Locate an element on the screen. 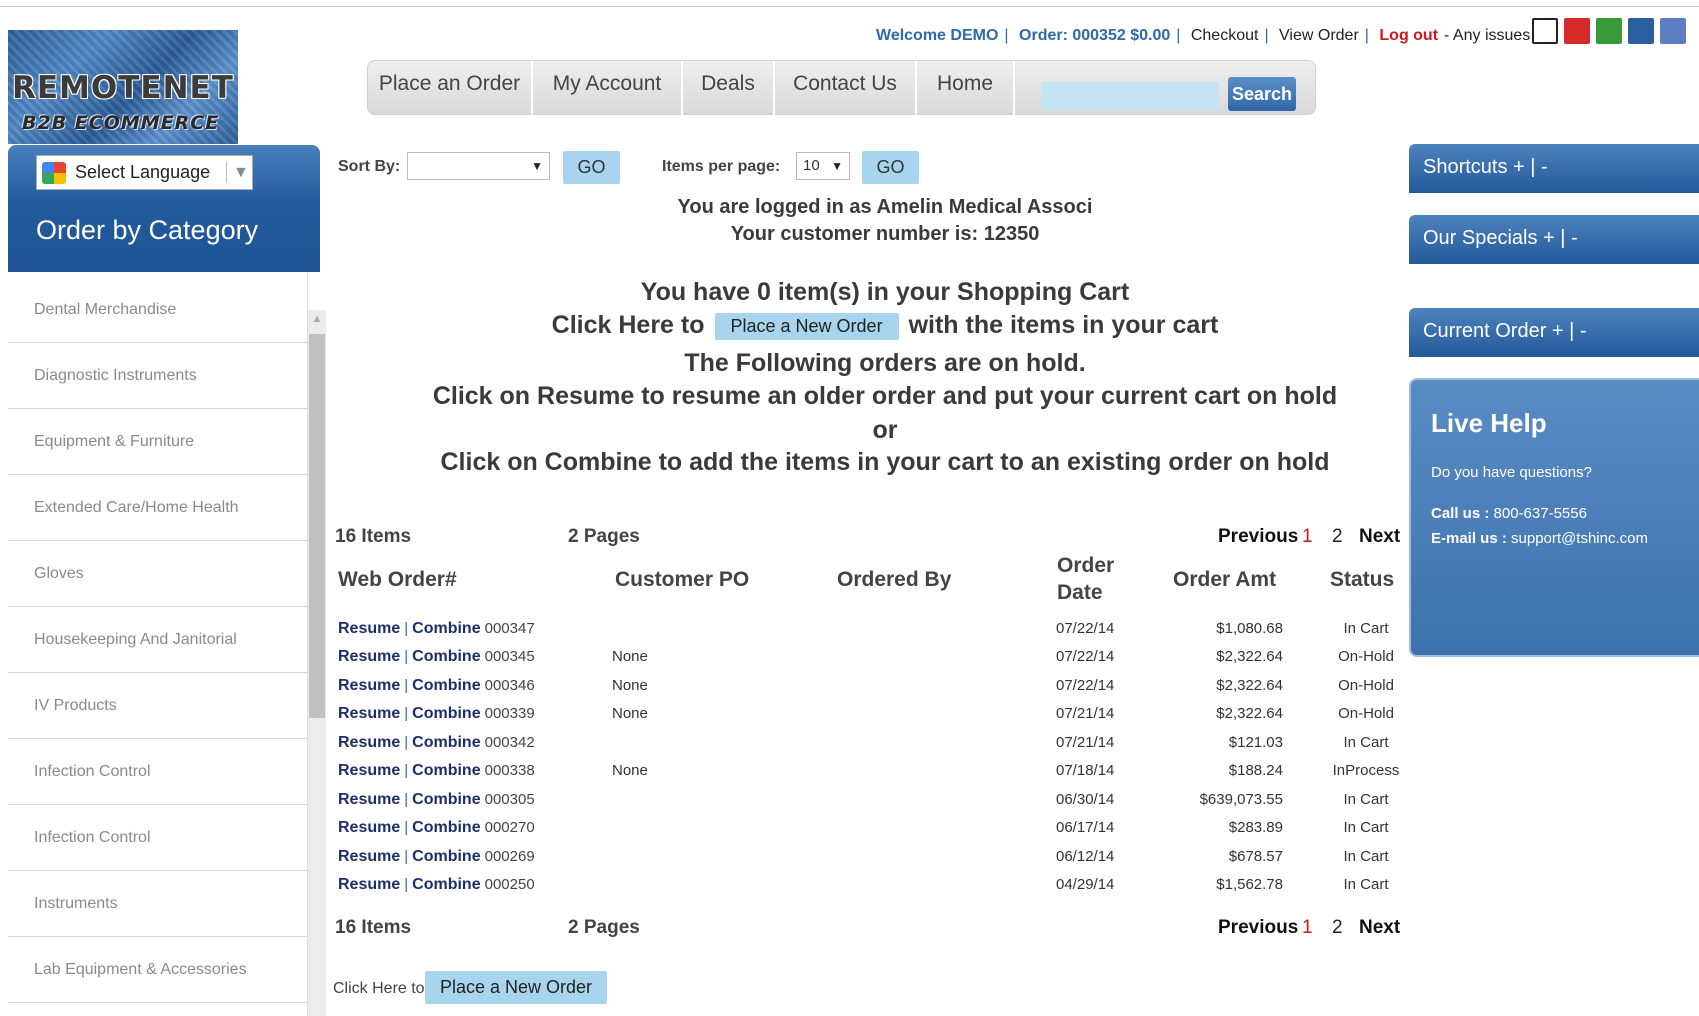 The height and width of the screenshot is (1016, 1699). nav-place-order: Place an Order is located at coordinates (450, 88).